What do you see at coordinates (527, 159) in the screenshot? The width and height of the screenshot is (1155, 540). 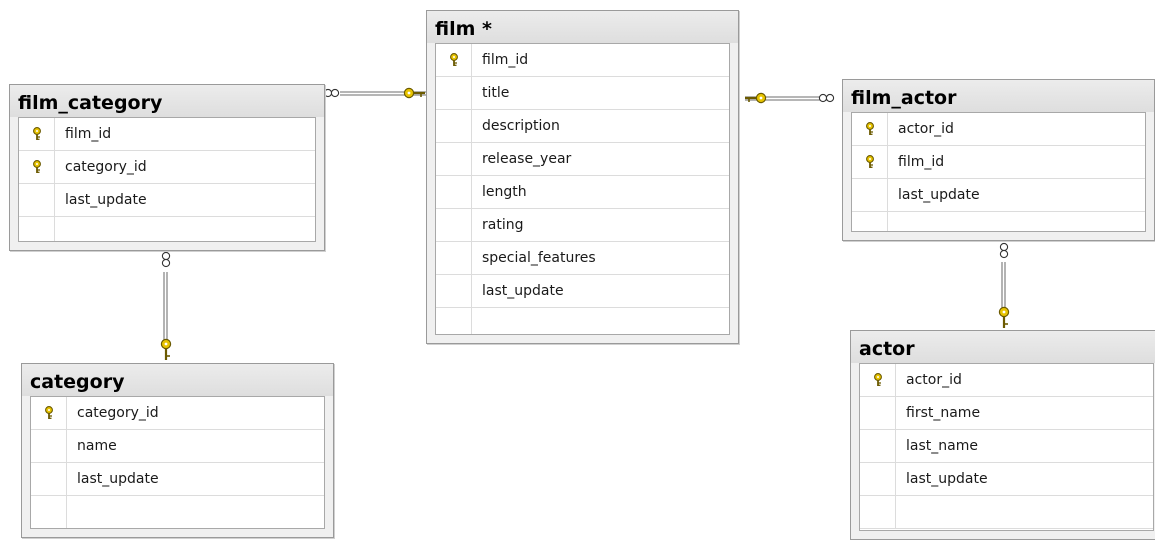 I see `column-name: release_year` at bounding box center [527, 159].